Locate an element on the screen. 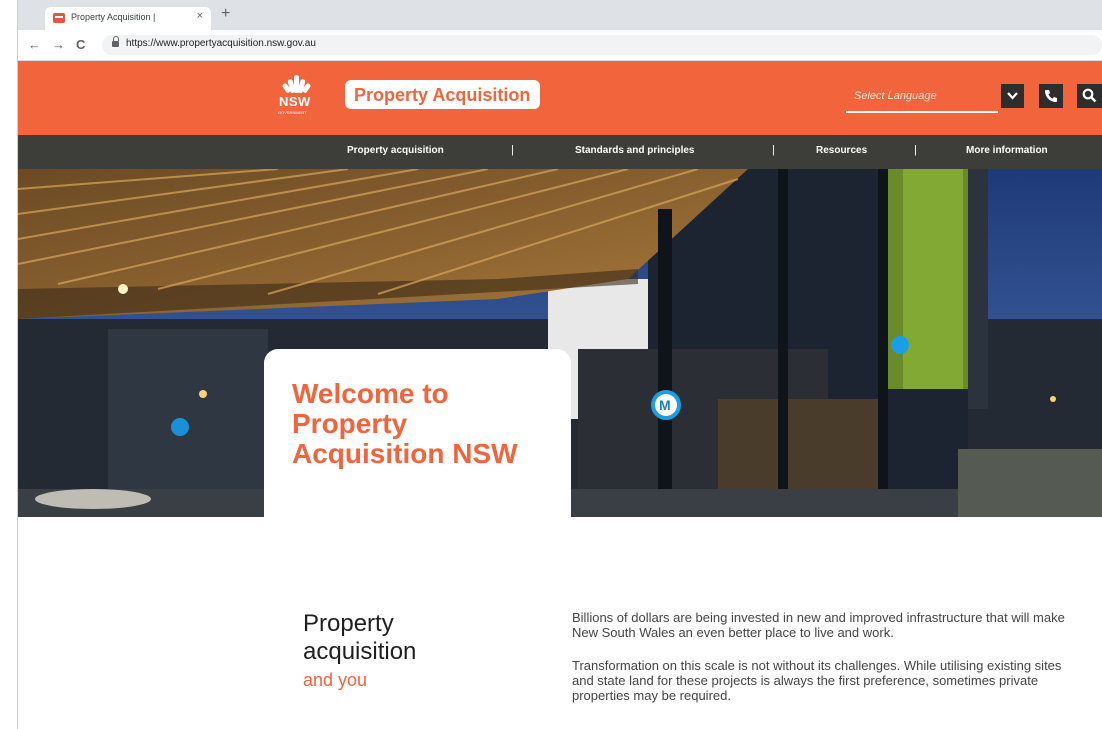 The image size is (1102, 729). nav-resources: Resources is located at coordinates (841, 150).